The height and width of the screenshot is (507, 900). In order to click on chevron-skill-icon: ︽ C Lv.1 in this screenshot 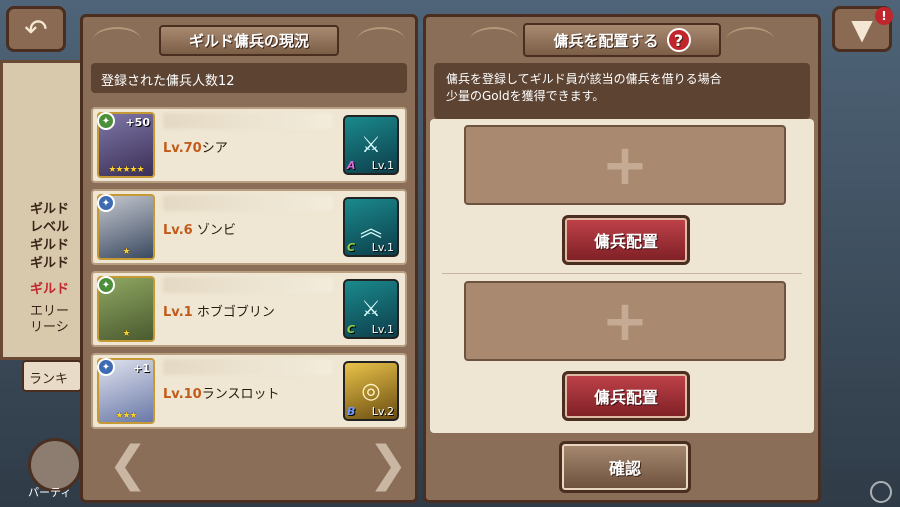, I will do `click(371, 227)`.